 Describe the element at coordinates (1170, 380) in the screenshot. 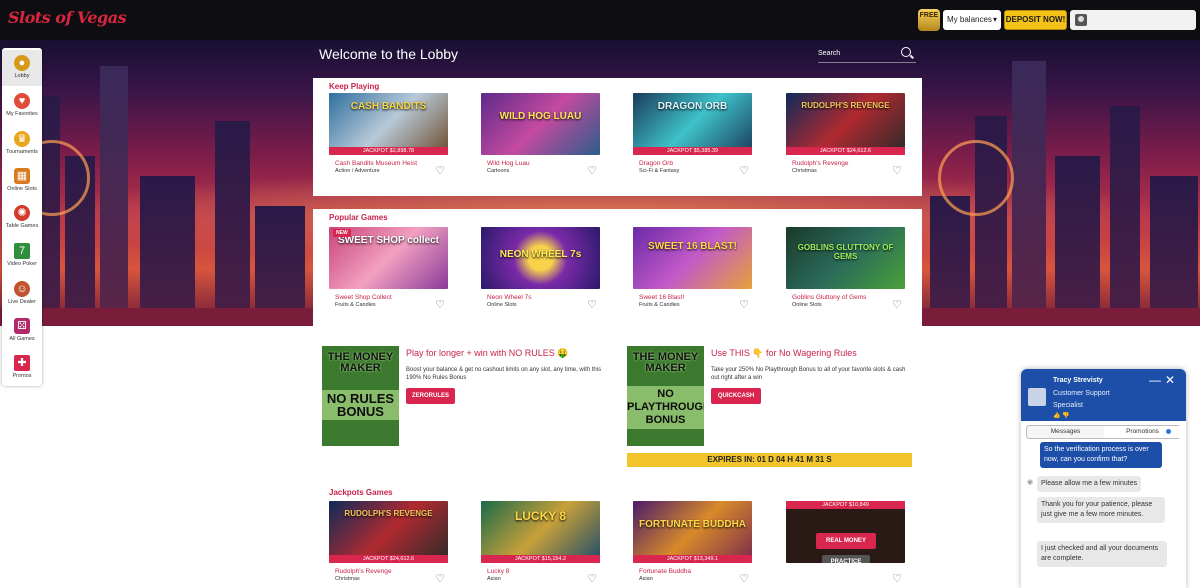

I see `close-icon: ✕` at that location.